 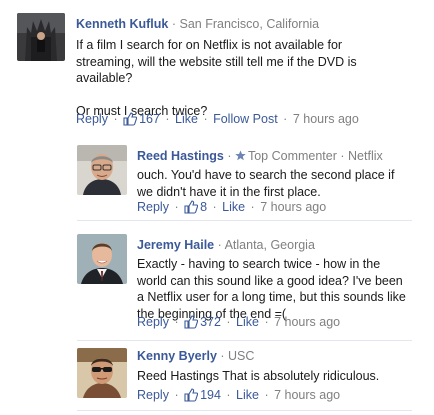 What do you see at coordinates (203, 207) in the screenshot?
I see `like-count: 8` at bounding box center [203, 207].